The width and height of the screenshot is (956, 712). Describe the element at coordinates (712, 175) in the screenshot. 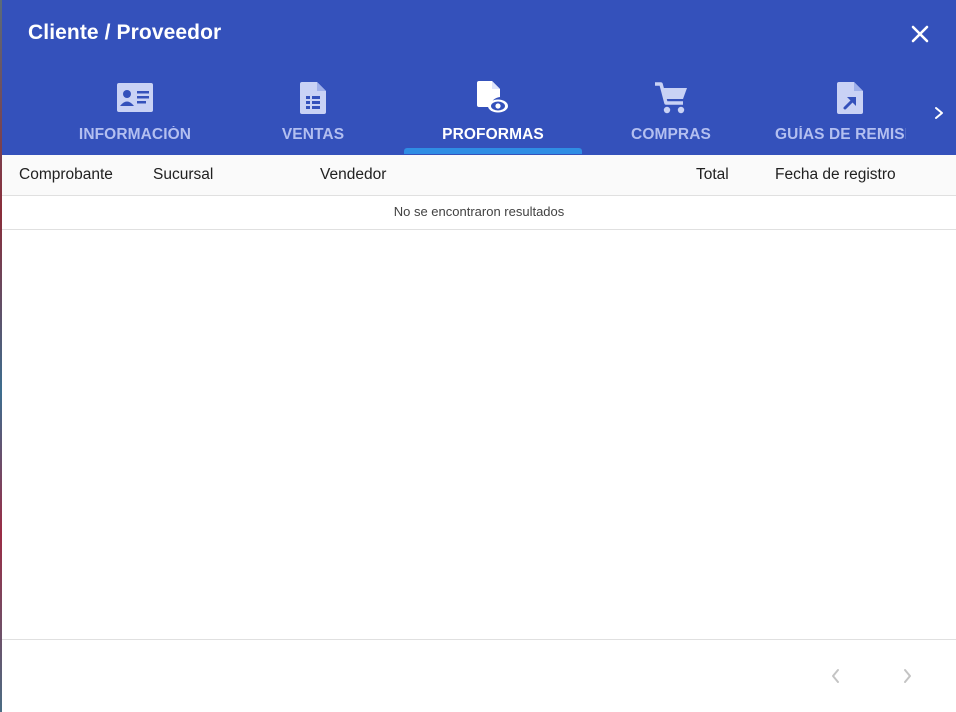

I see `column-header-total: Total` at that location.